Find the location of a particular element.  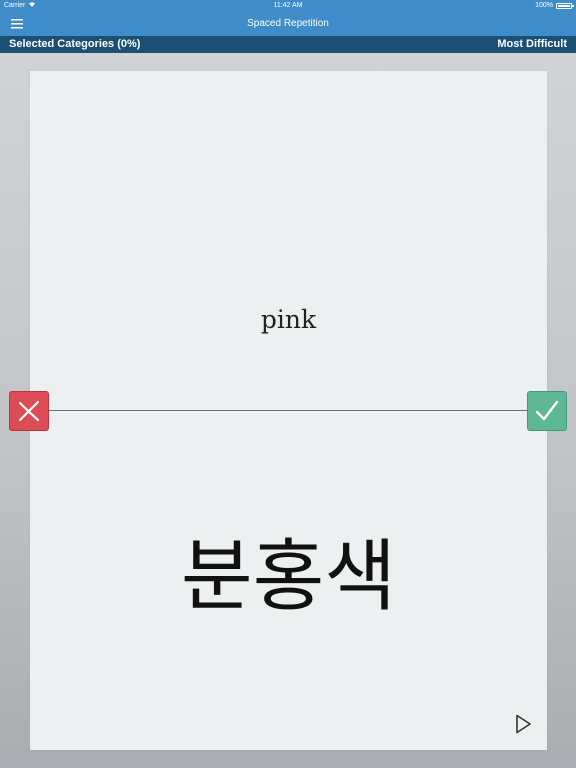

battery-icon is located at coordinates (565, 6).